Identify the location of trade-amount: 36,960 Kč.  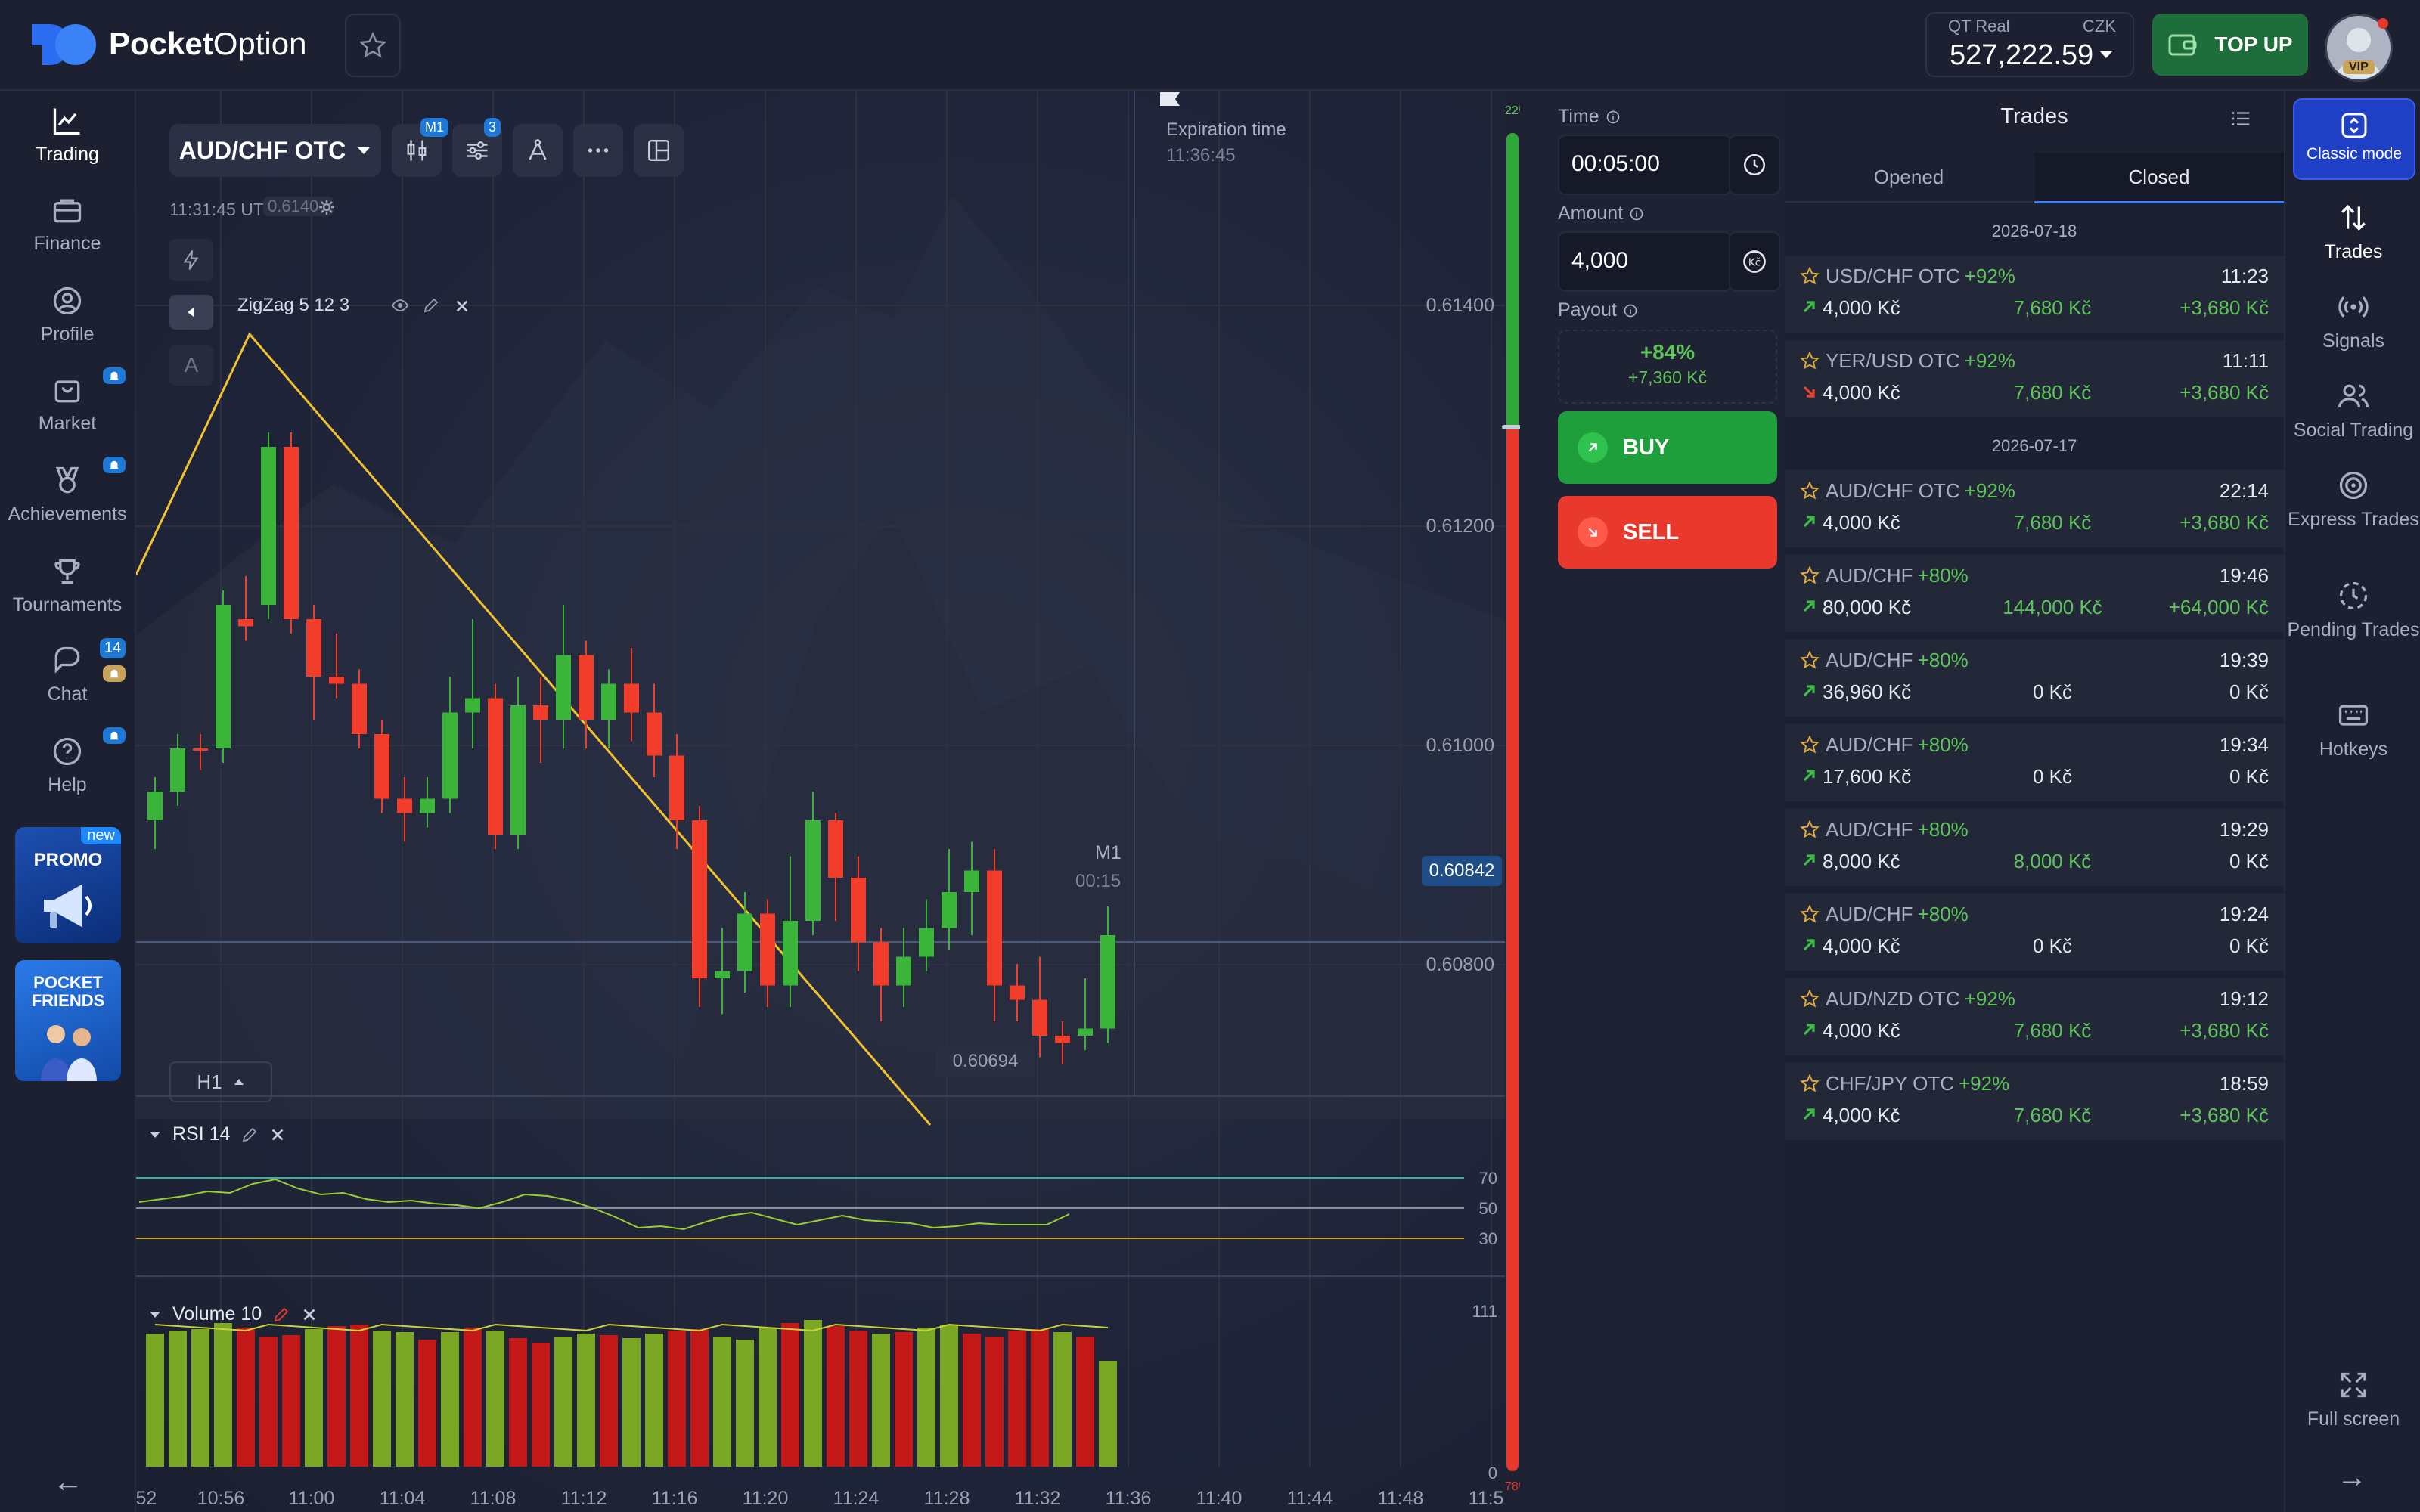
(1867, 692).